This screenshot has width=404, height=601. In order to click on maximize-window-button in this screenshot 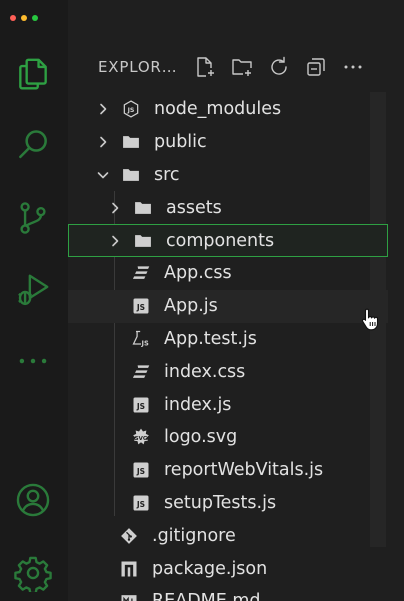, I will do `click(35, 18)`.